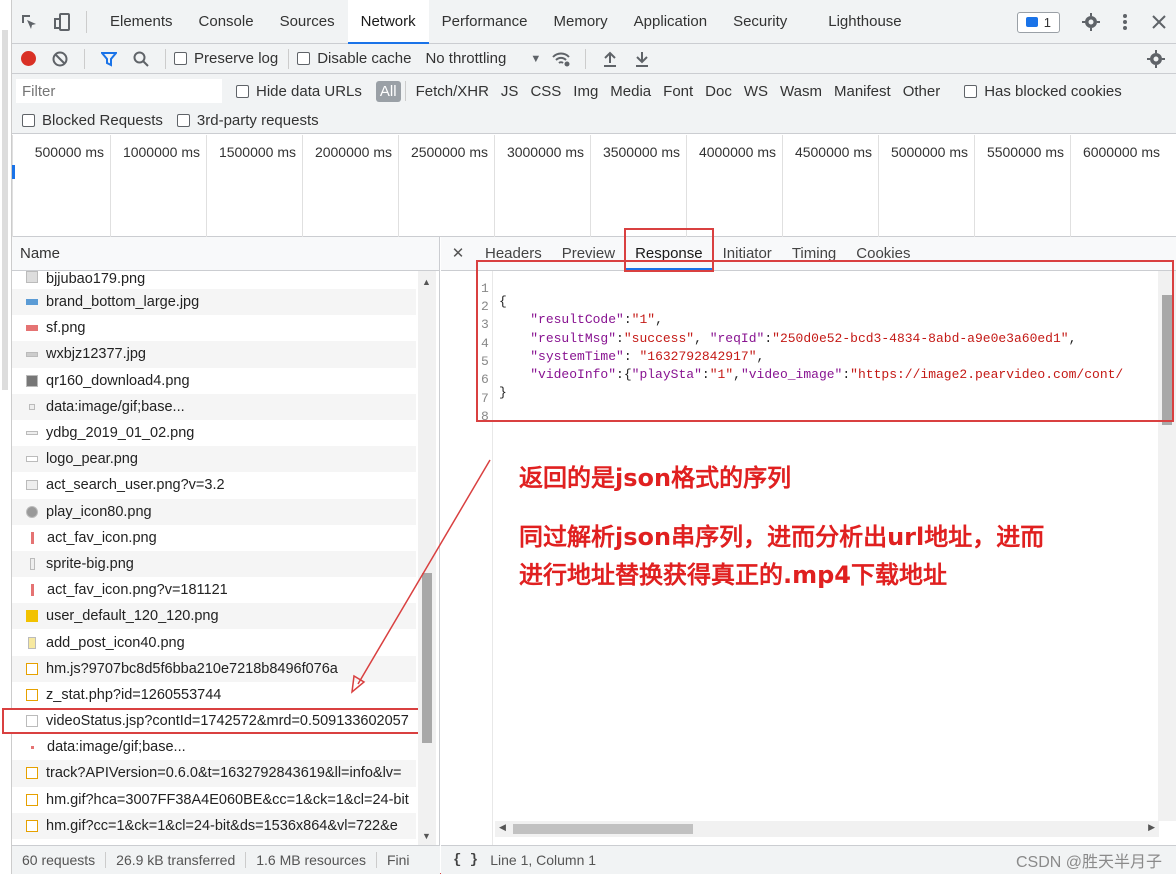 The image size is (1176, 874). What do you see at coordinates (92, 120) in the screenshot?
I see `blocked-requests-checkbox: Blocked Requests` at bounding box center [92, 120].